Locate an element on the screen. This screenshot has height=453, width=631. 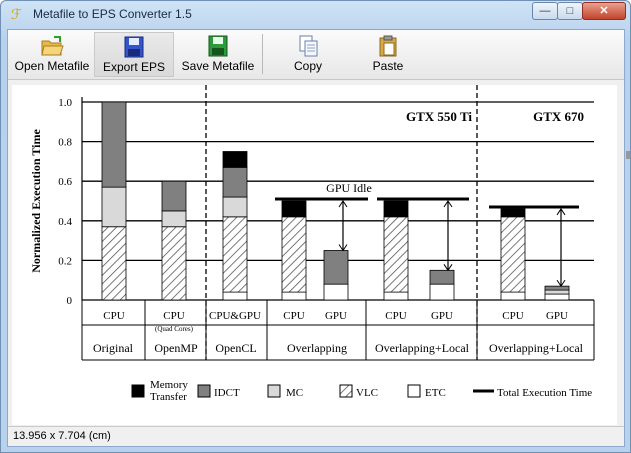
legend-label-etc: ETC is located at coordinates (435, 393).